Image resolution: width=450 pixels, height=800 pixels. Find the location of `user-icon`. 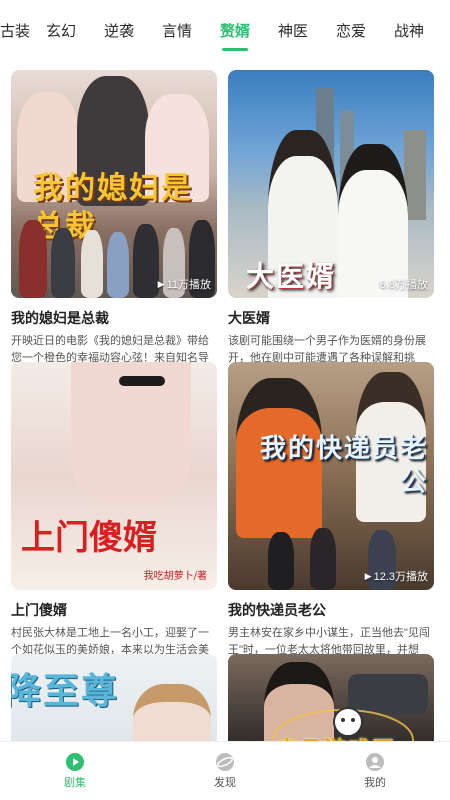

user-icon is located at coordinates (375, 761).